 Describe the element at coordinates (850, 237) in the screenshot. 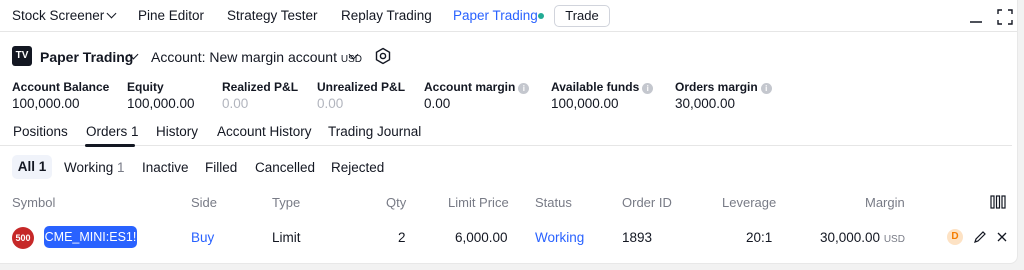

I see `margin-value: 30,000.00` at that location.